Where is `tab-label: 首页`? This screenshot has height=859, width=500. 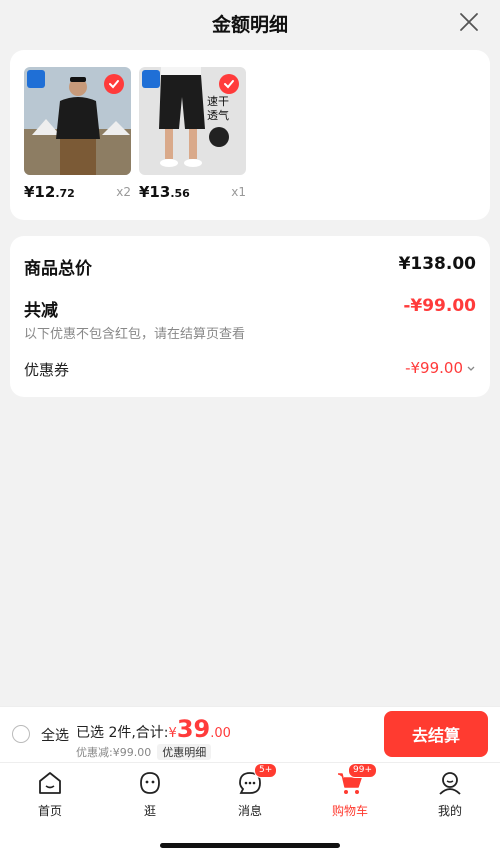
tab-label: 首页 is located at coordinates (49, 811).